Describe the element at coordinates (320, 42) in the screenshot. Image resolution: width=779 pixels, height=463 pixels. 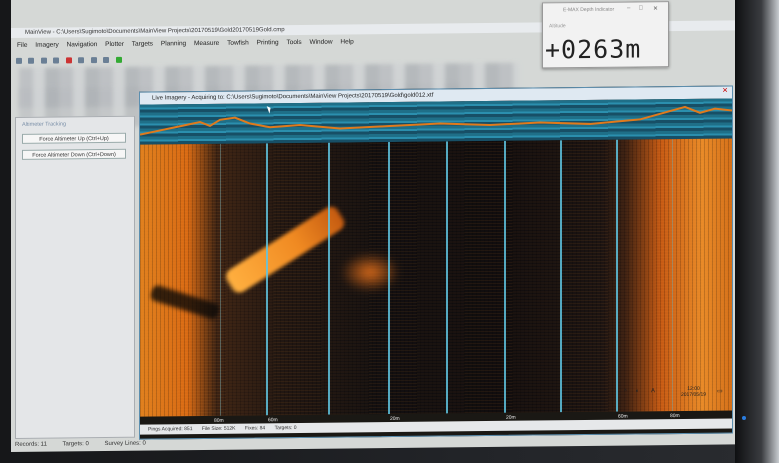
I see `menu-window: Window` at that location.